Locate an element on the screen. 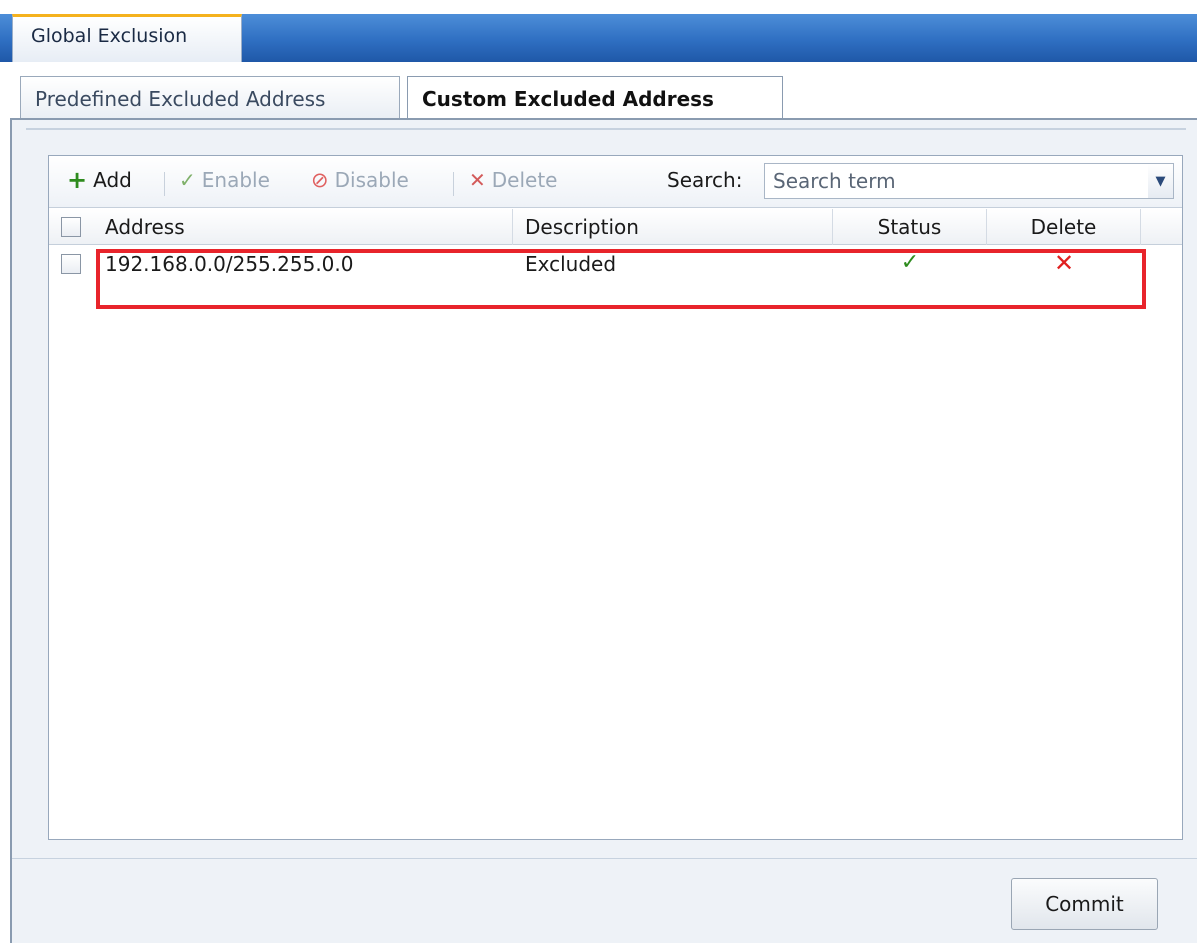 The width and height of the screenshot is (1197, 943). enable-button: ✓ Enable is located at coordinates (224, 180).